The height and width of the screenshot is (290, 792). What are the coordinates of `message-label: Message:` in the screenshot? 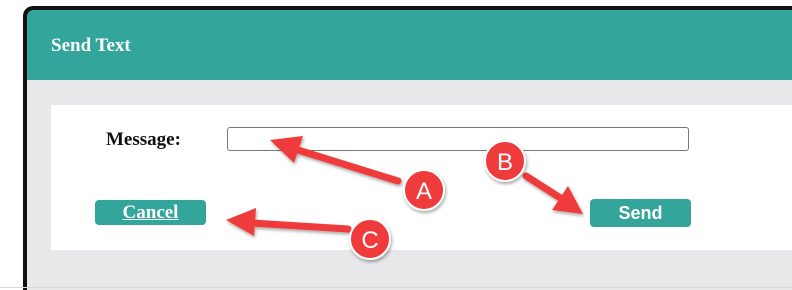 It's located at (143, 139).